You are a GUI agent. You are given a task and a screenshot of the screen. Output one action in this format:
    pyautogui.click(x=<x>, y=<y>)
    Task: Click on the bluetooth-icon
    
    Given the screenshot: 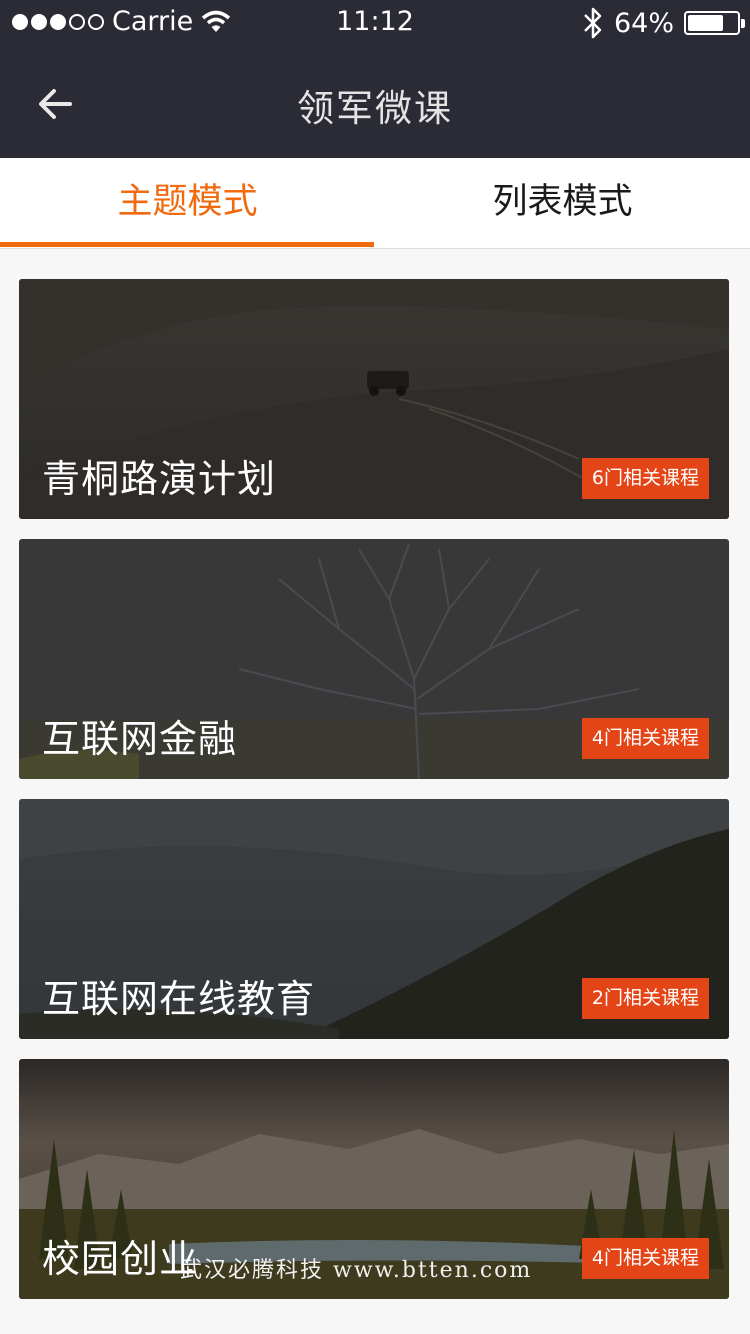 What is the action you would take?
    pyautogui.click(x=593, y=23)
    